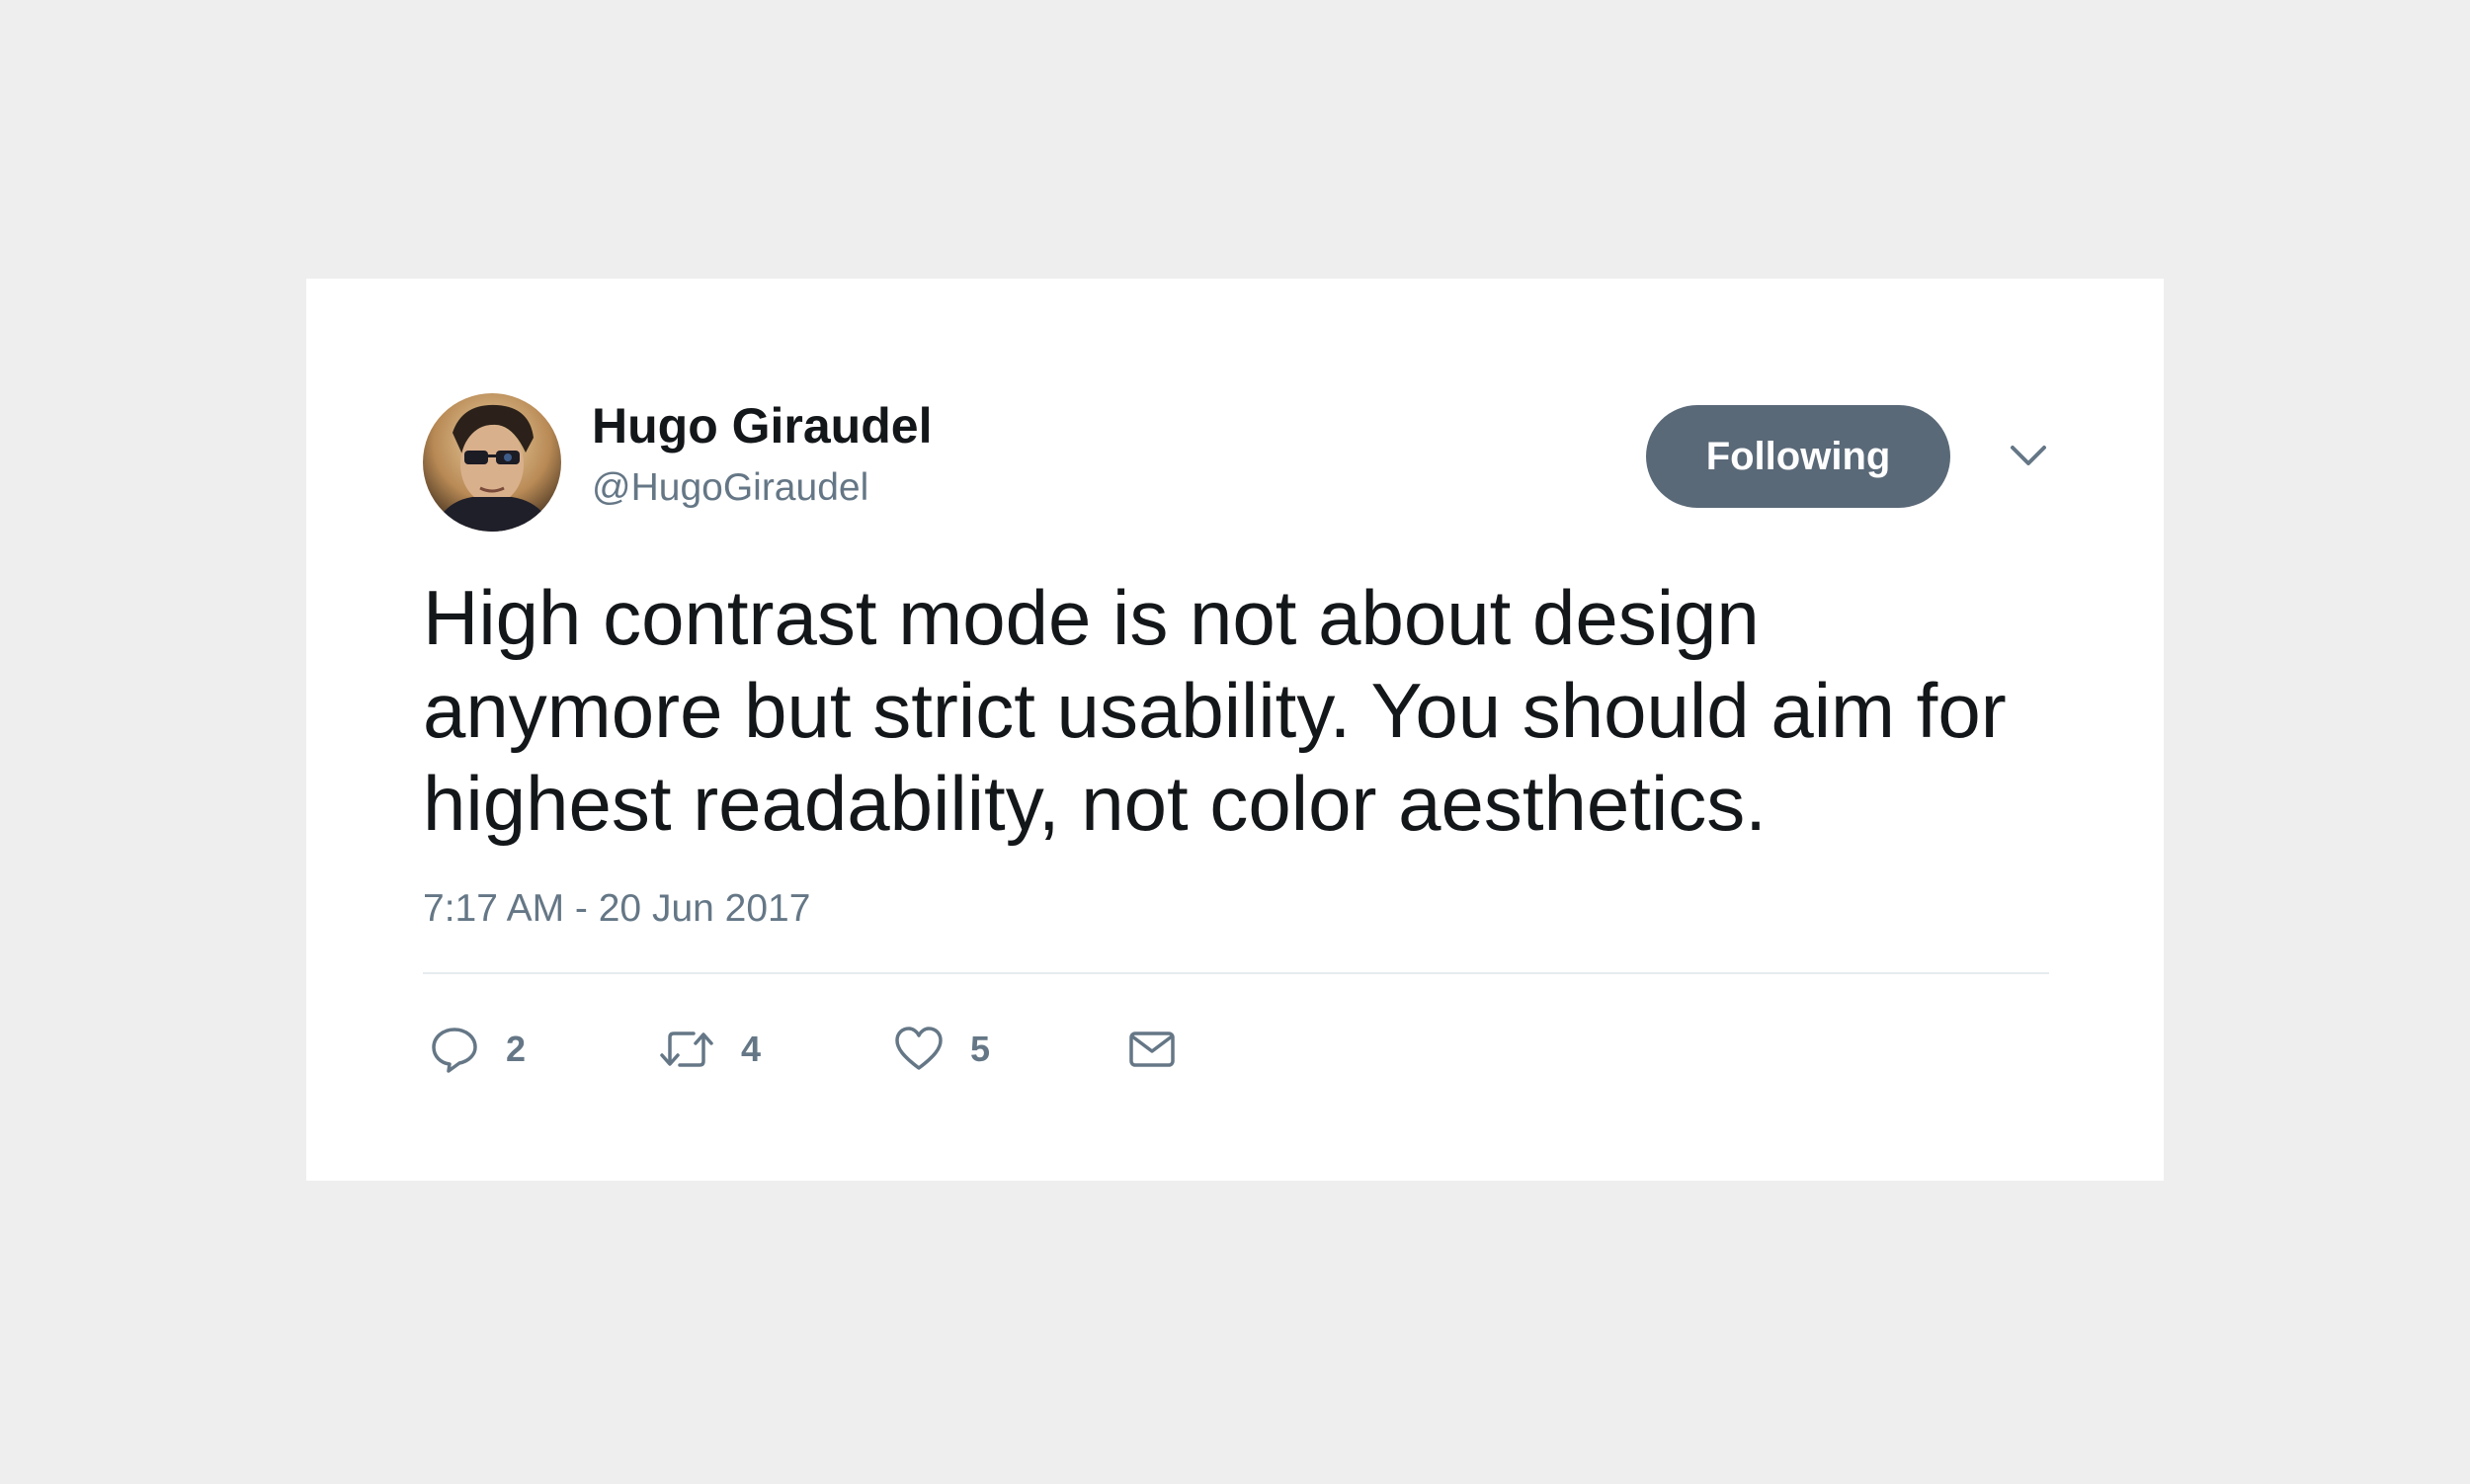 The width and height of the screenshot is (2470, 1484). What do you see at coordinates (730, 488) in the screenshot?
I see `author-handle: @HugoGiraudel` at bounding box center [730, 488].